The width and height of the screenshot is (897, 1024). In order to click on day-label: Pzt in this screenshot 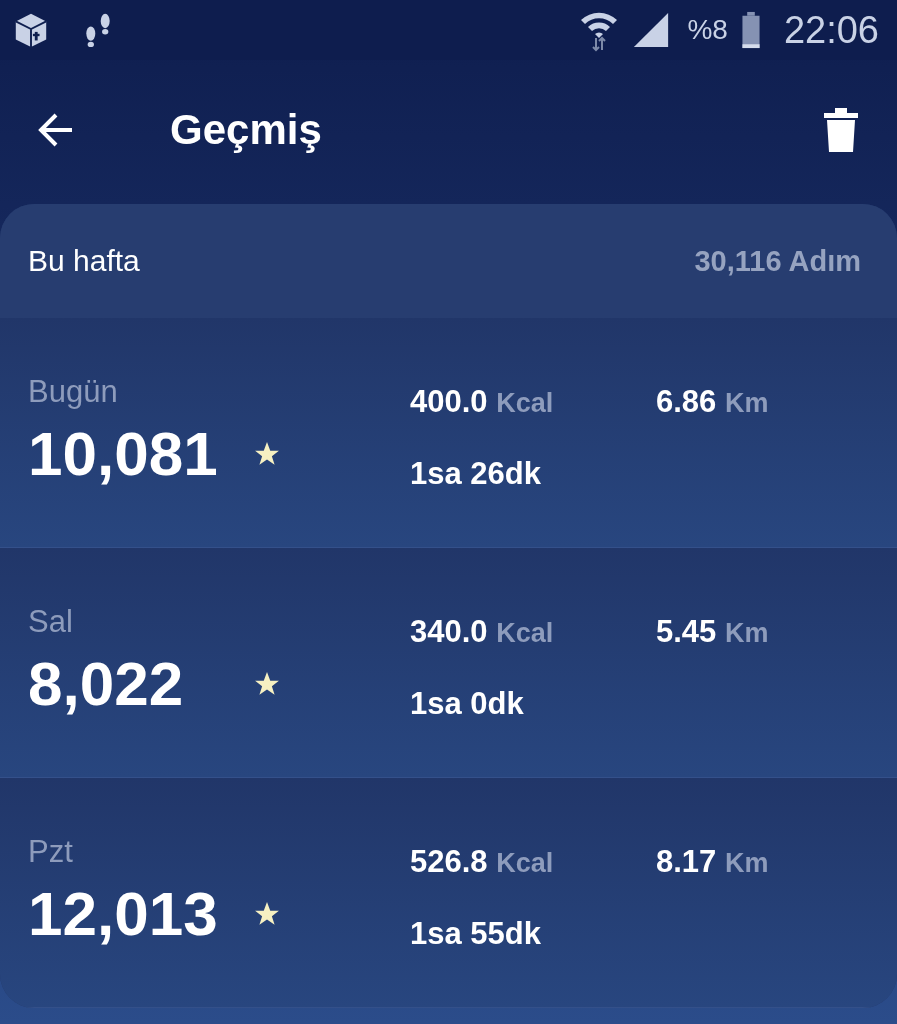, I will do `click(51, 852)`.